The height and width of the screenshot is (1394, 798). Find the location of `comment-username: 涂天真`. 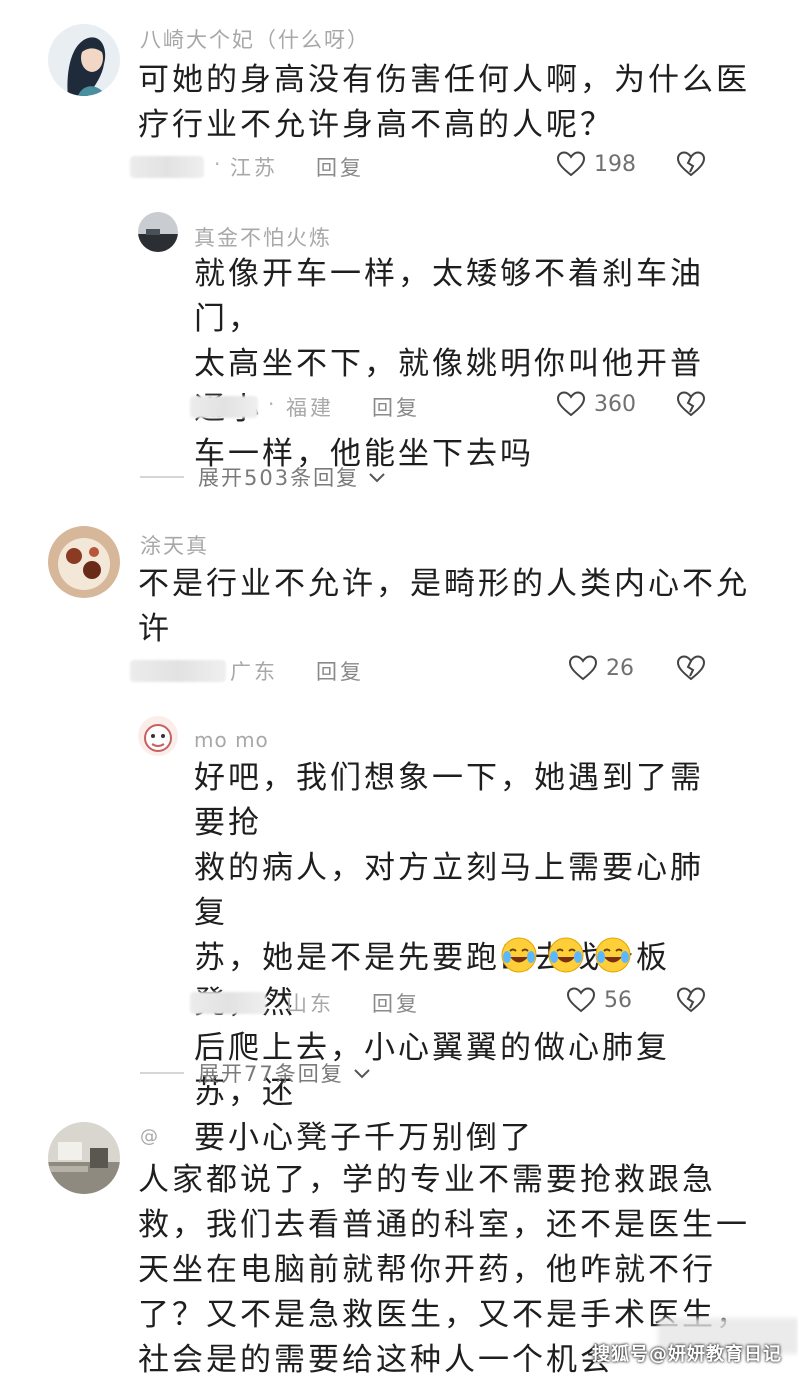

comment-username: 涂天真 is located at coordinates (174, 545).